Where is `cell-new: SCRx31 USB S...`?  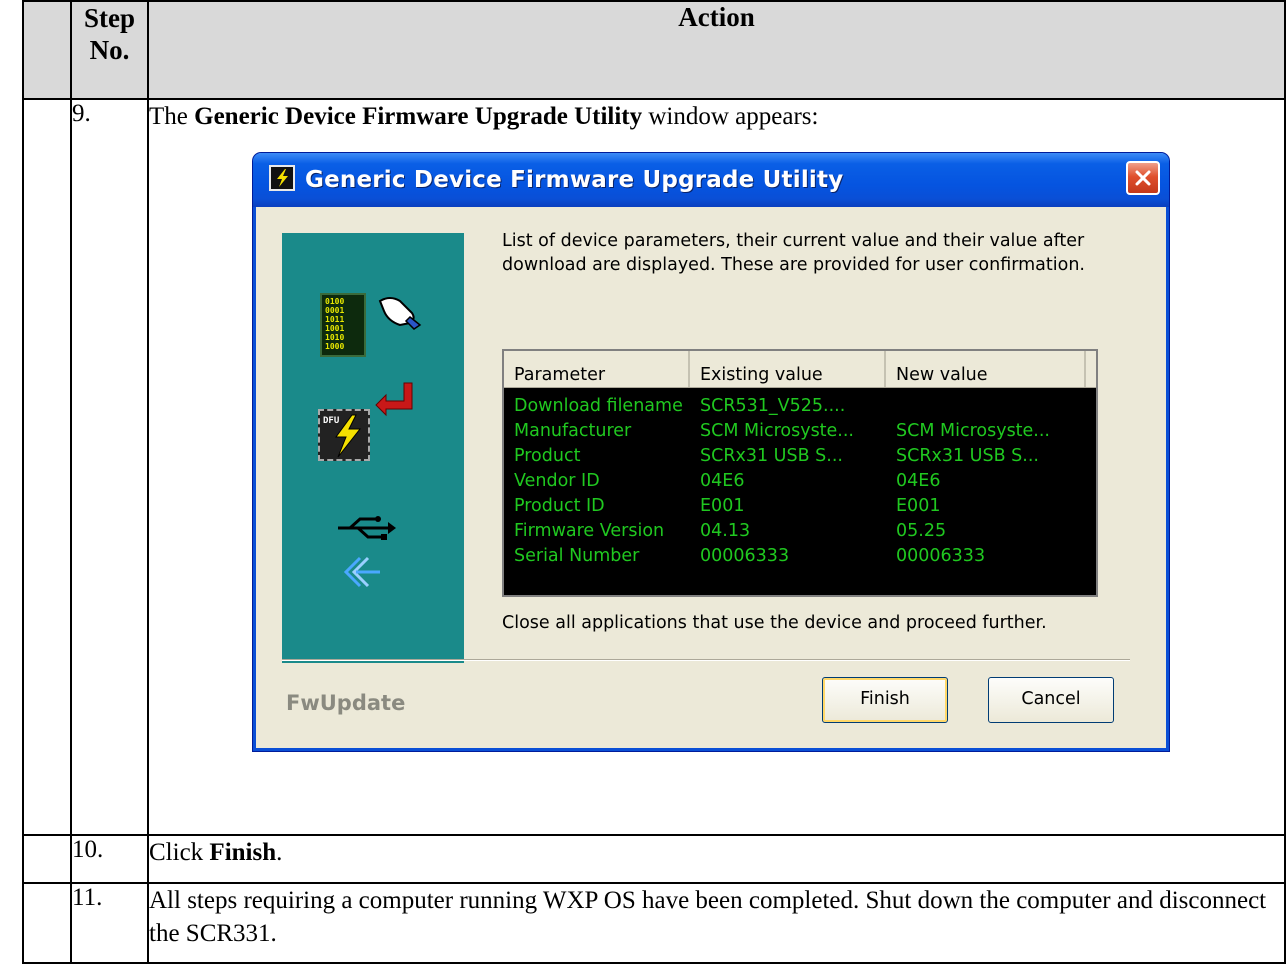 cell-new: SCRx31 USB S... is located at coordinates (967, 455).